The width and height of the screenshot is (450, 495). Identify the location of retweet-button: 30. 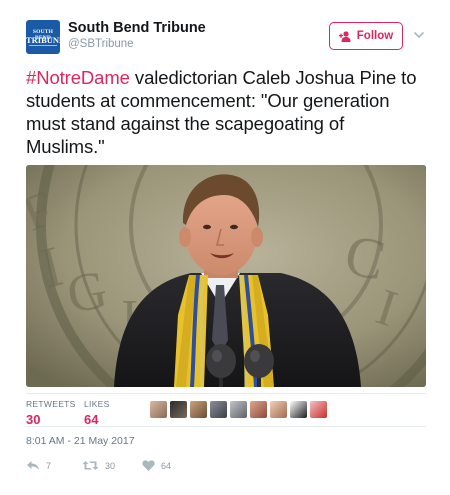
(98, 465).